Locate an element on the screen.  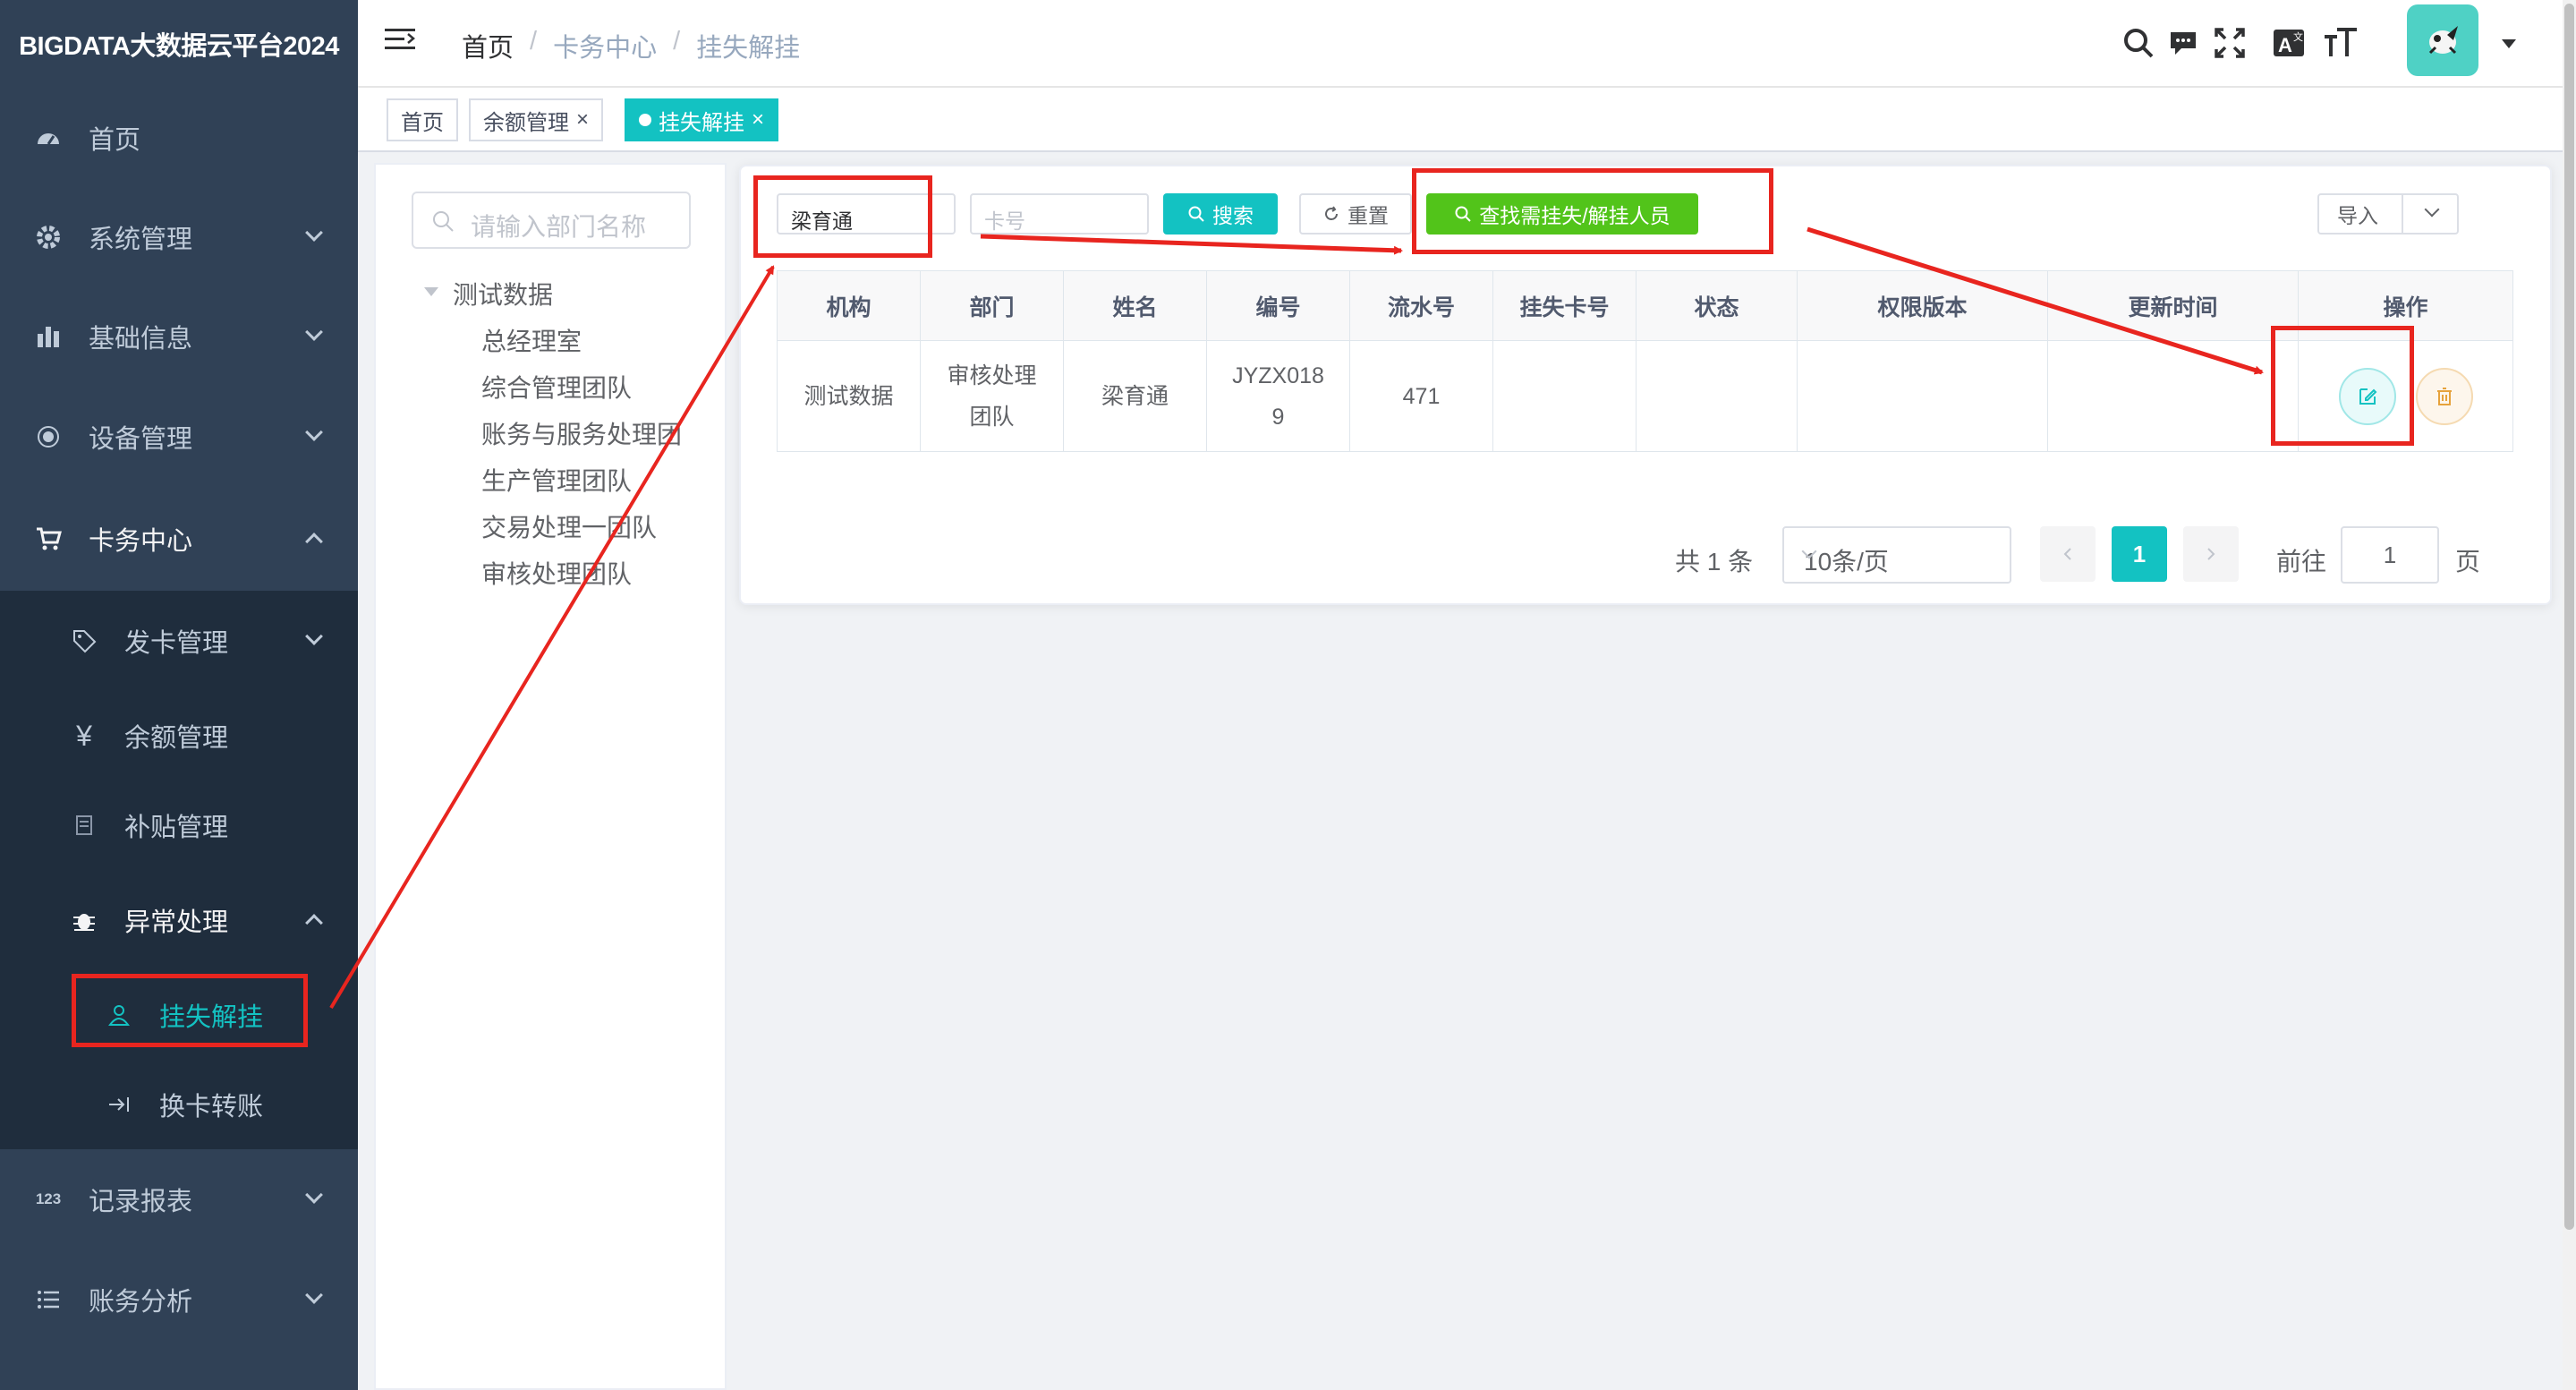
card-number-input: 卡号 is located at coordinates (1059, 214).